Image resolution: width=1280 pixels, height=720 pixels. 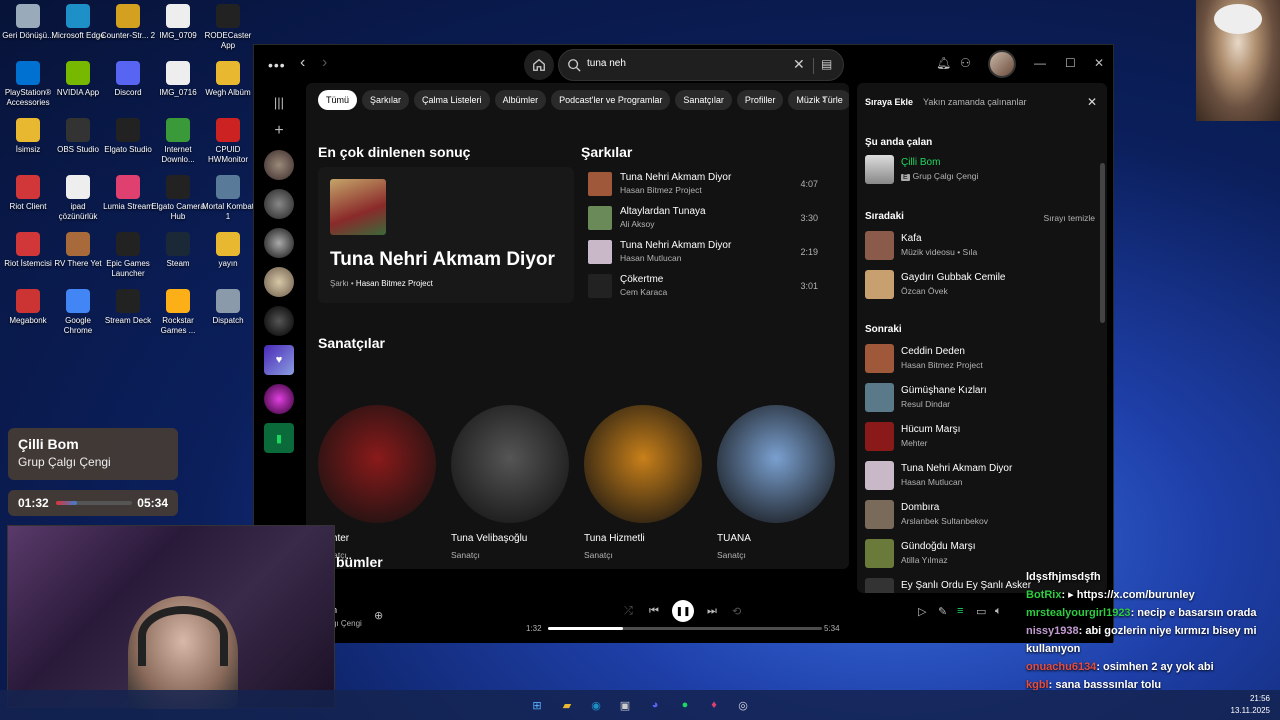 I want to click on desktop-icon: Elgato Camera Hub, so click(x=178, y=198).